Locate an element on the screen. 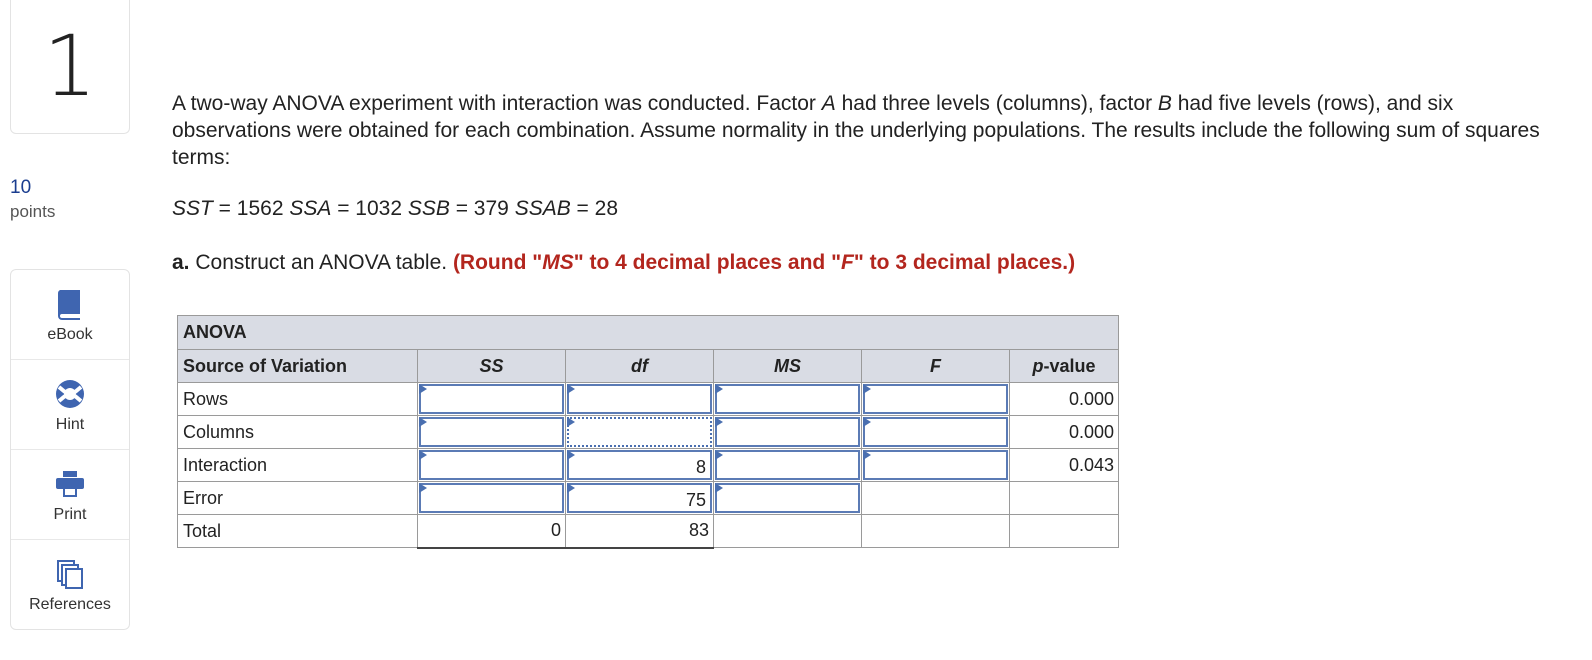 The height and width of the screenshot is (660, 1592). references-label: References is located at coordinates (70, 604).